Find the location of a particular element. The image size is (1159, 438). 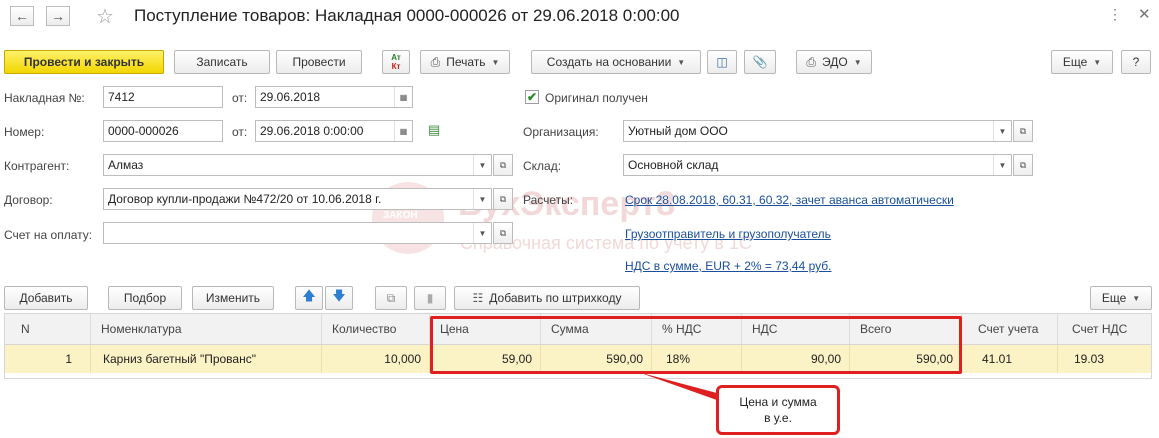

back-button: ← is located at coordinates (22, 16).